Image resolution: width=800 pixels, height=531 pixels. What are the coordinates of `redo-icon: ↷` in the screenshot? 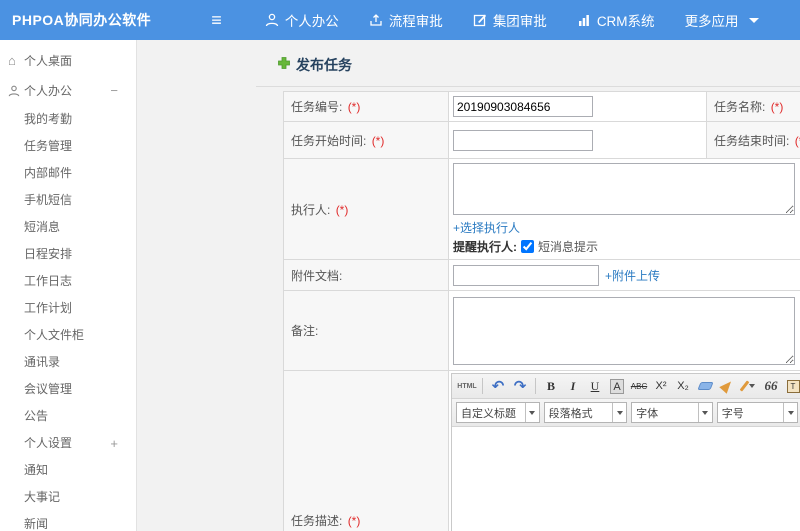 It's located at (520, 386).